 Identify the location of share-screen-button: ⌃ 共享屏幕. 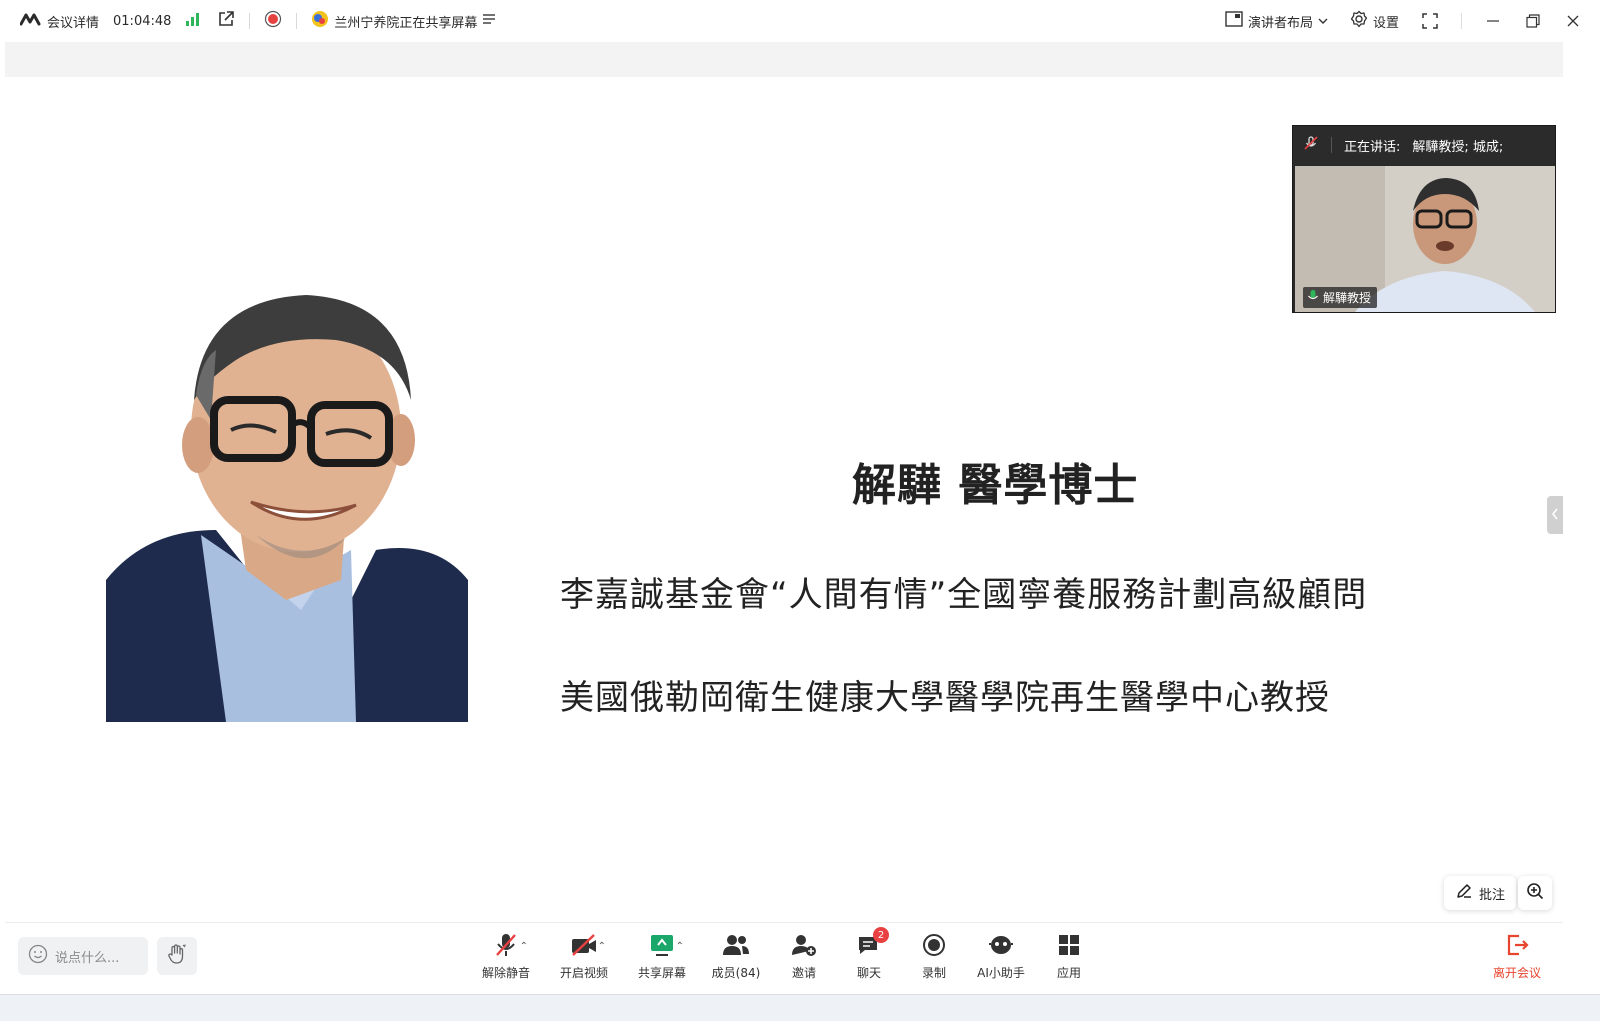
(662, 960).